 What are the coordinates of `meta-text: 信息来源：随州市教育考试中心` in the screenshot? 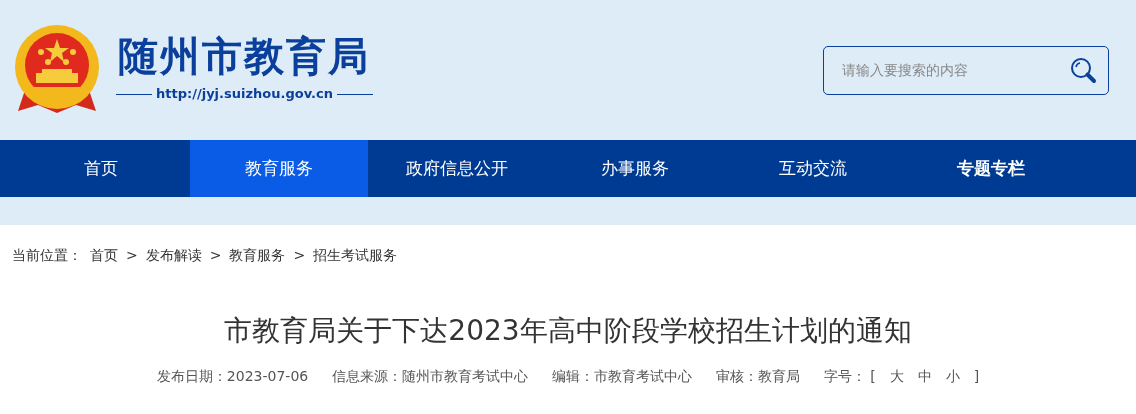 It's located at (430, 376).